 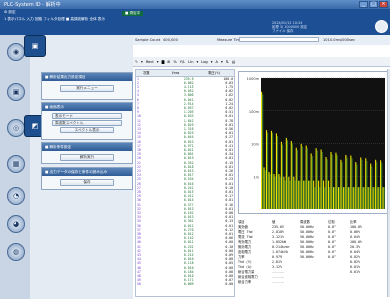 I want to click on nav-button-settings: ◍, so click(x=16, y=252).